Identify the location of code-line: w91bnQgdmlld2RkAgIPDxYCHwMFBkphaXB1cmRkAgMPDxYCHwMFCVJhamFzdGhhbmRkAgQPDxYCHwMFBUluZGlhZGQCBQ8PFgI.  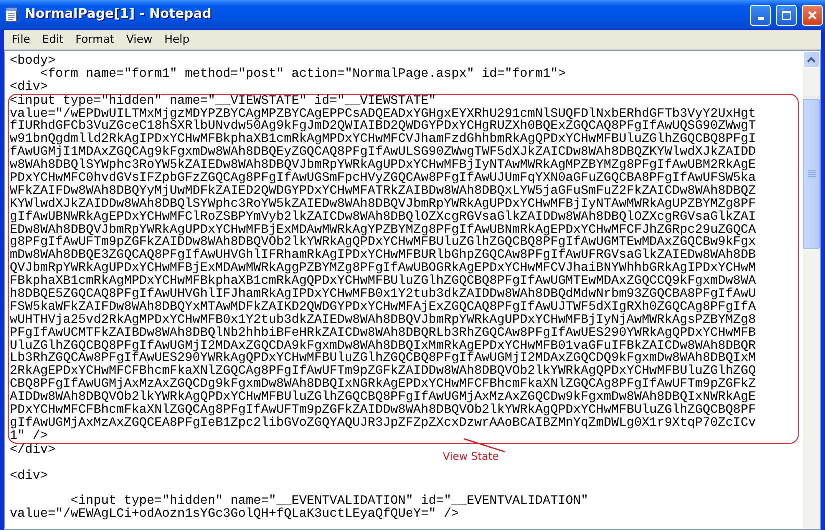
(383, 139).